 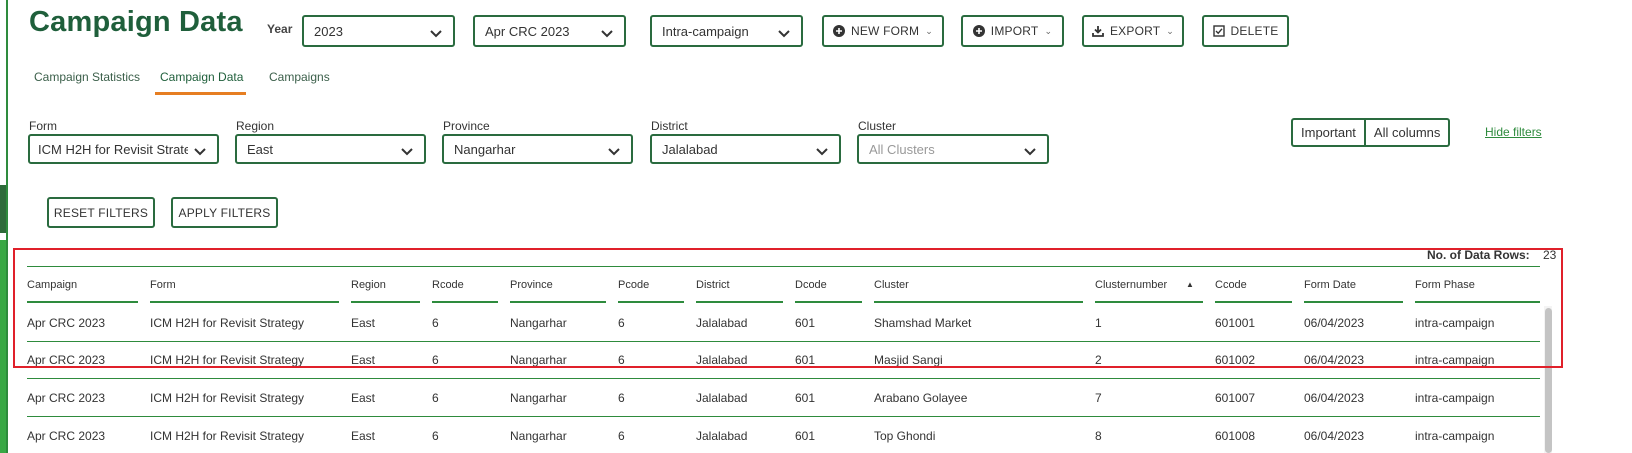 I want to click on table-top-rule, so click(x=783, y=266).